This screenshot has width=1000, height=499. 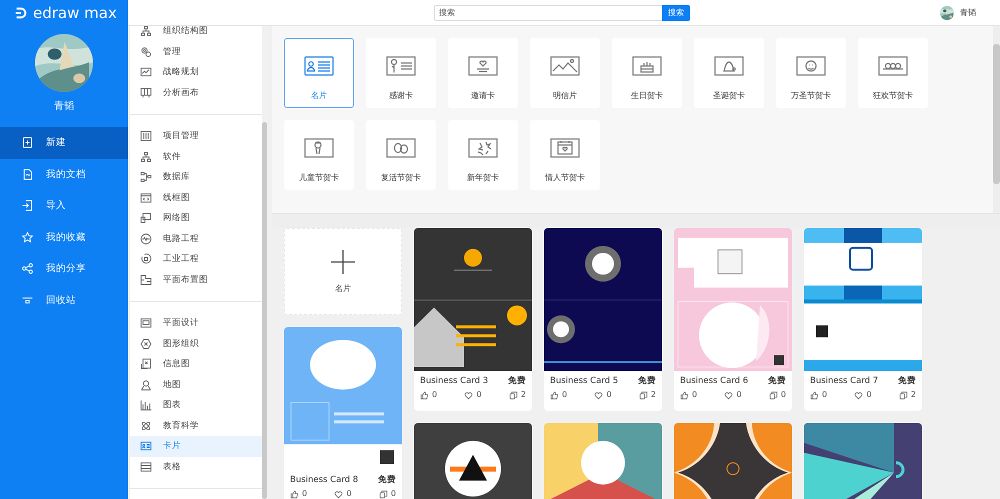 What do you see at coordinates (196, 364) in the screenshot?
I see `category-item: 信息图` at bounding box center [196, 364].